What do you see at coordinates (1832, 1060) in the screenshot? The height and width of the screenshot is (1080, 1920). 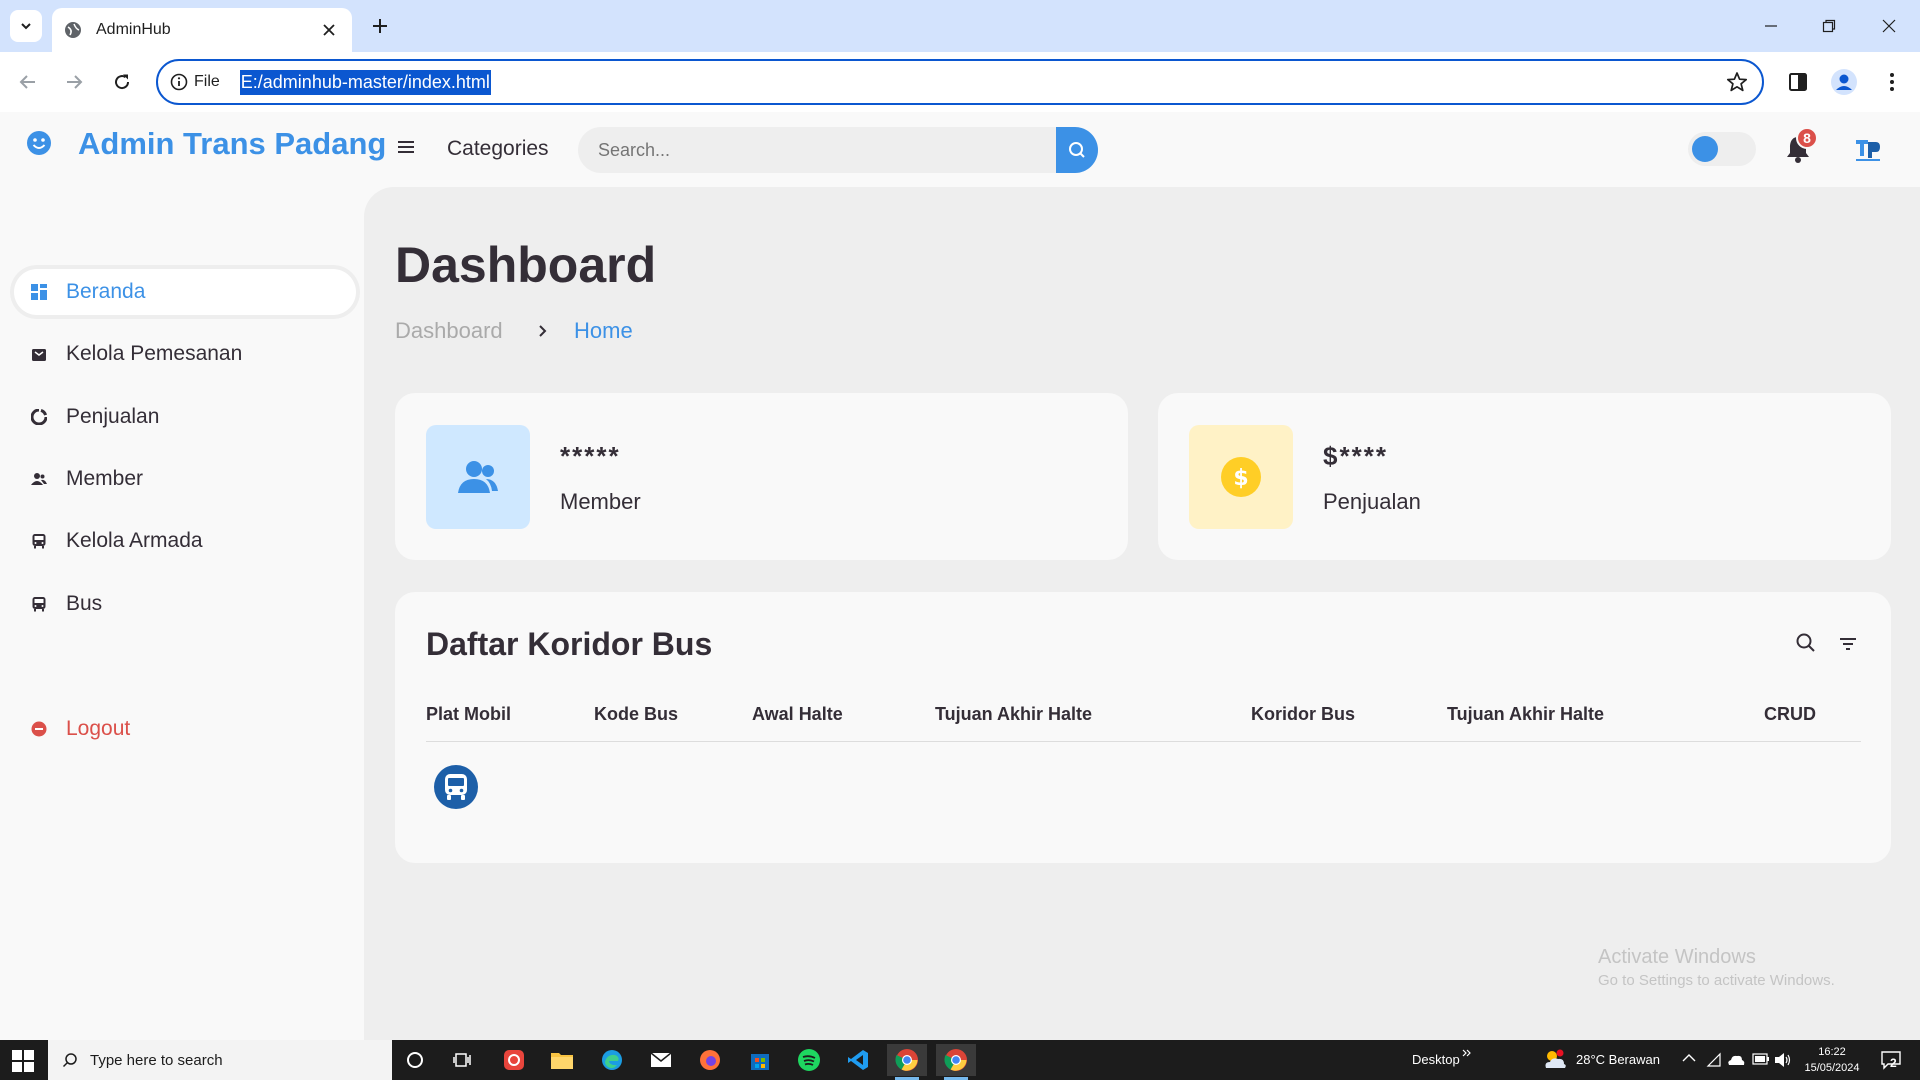 I see `taskbar-clock: 16:22 15/05/2024` at bounding box center [1832, 1060].